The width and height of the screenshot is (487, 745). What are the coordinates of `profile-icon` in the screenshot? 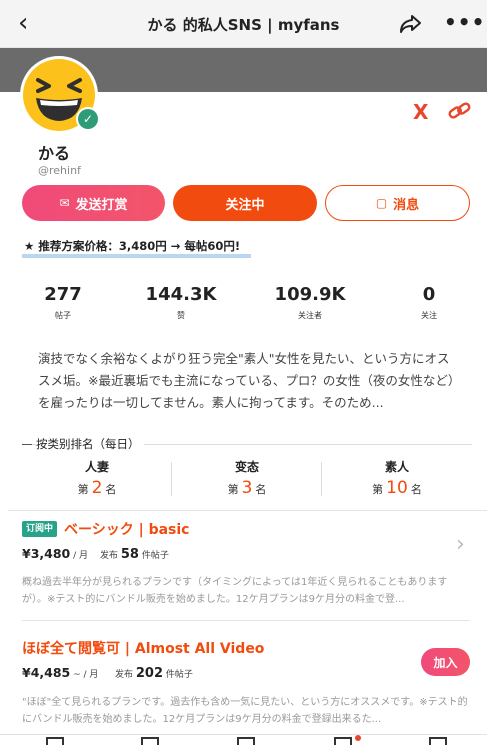 It's located at (438, 741).